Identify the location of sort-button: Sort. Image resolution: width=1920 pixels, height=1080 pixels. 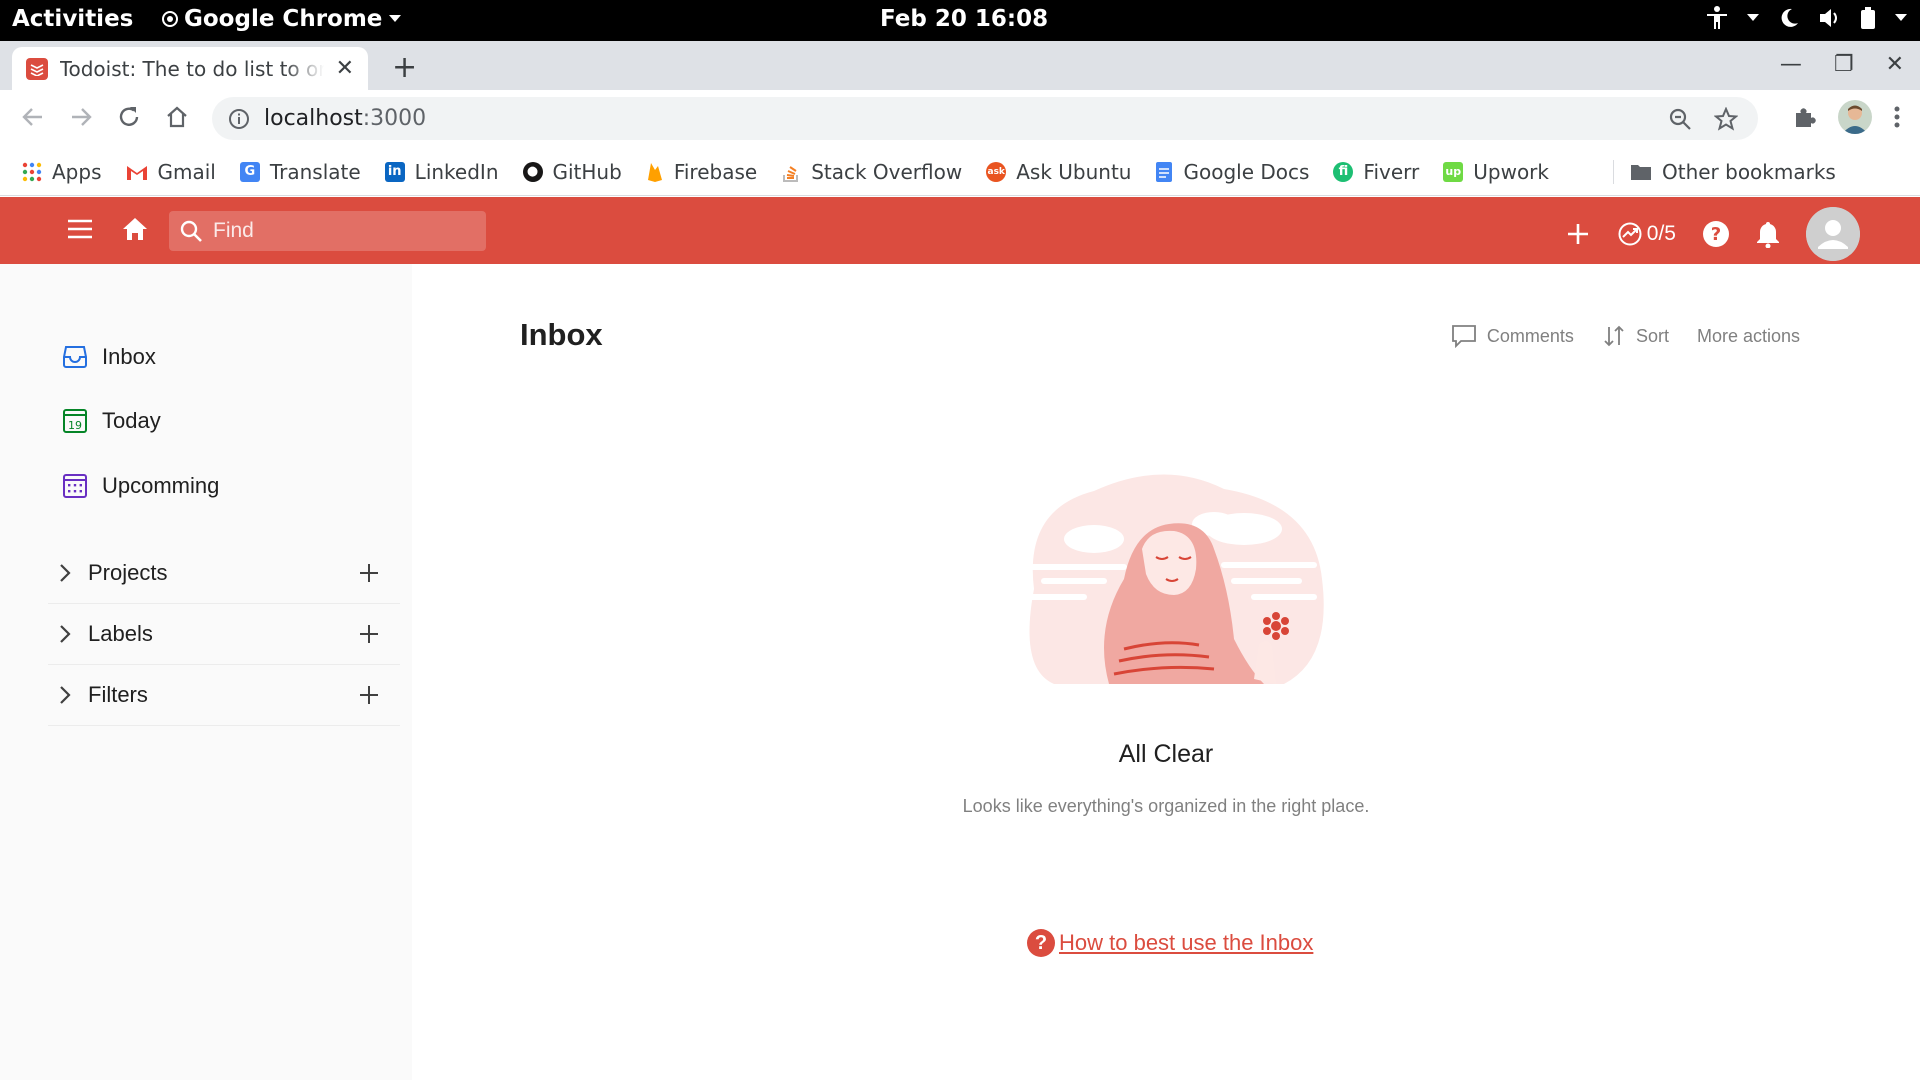
(1635, 336).